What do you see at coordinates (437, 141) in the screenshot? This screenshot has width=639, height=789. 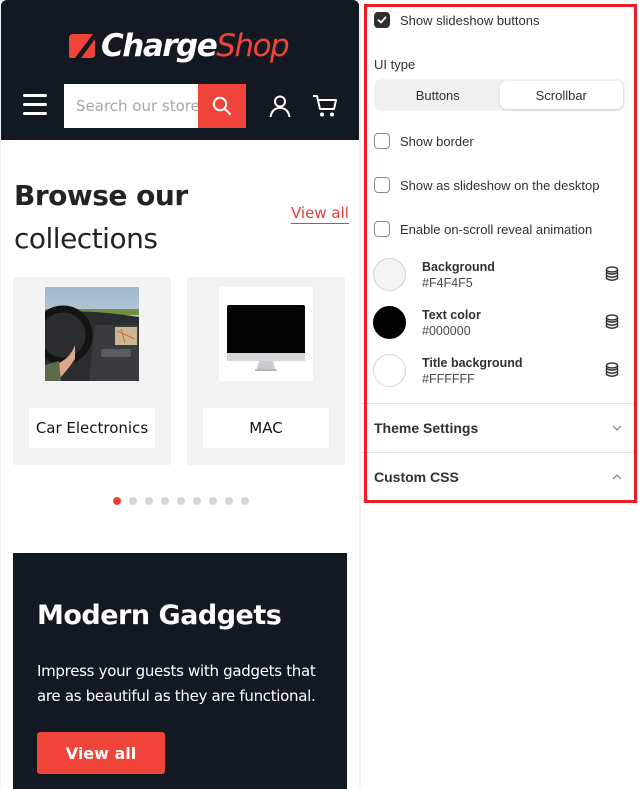 I see `checkbox-label: Show border` at bounding box center [437, 141].